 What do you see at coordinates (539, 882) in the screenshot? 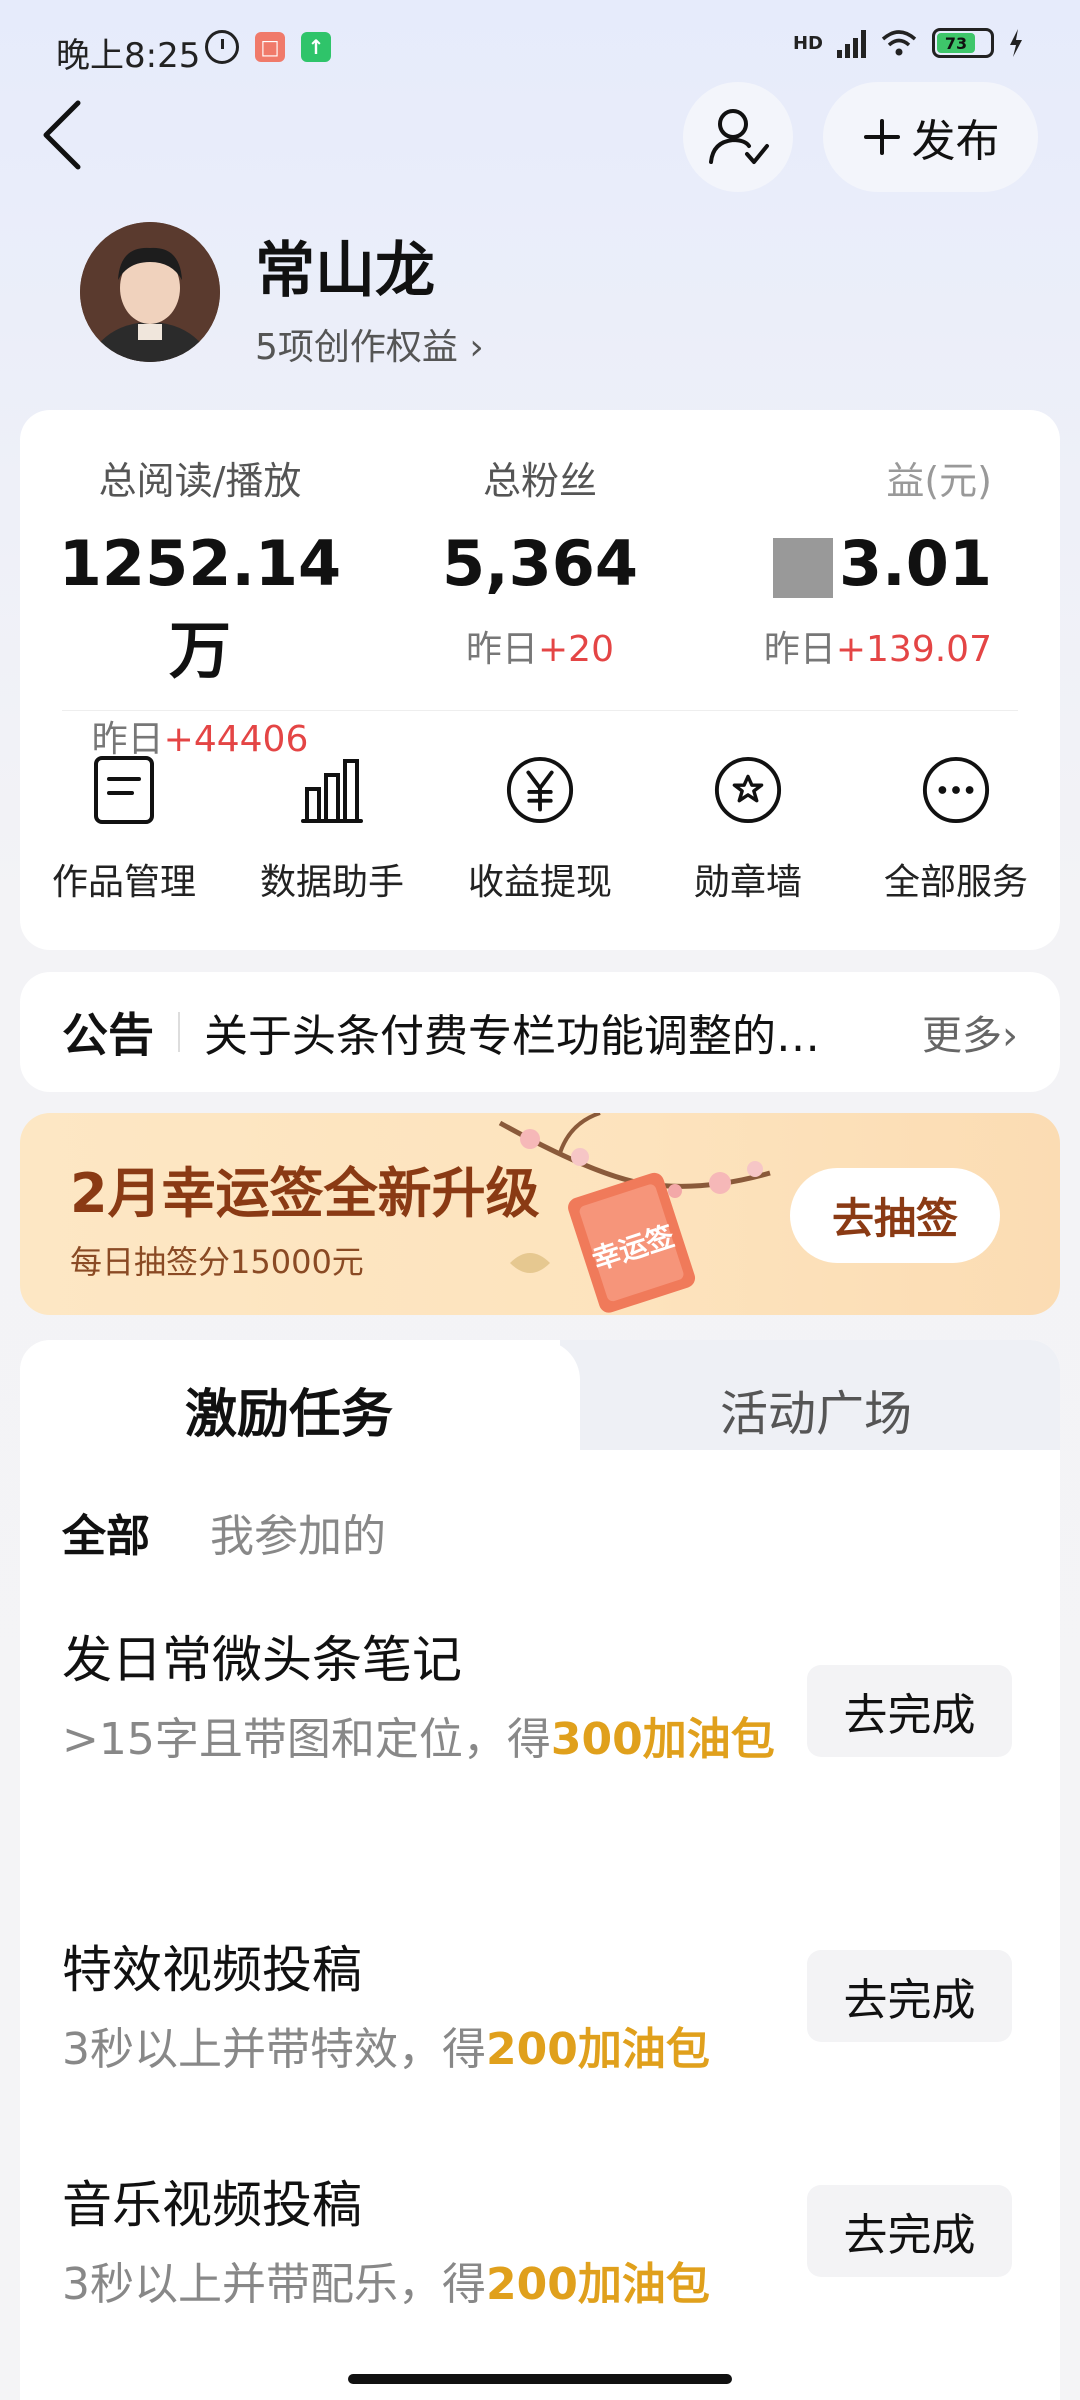
I see `tool-label: 收益提现` at bounding box center [539, 882].